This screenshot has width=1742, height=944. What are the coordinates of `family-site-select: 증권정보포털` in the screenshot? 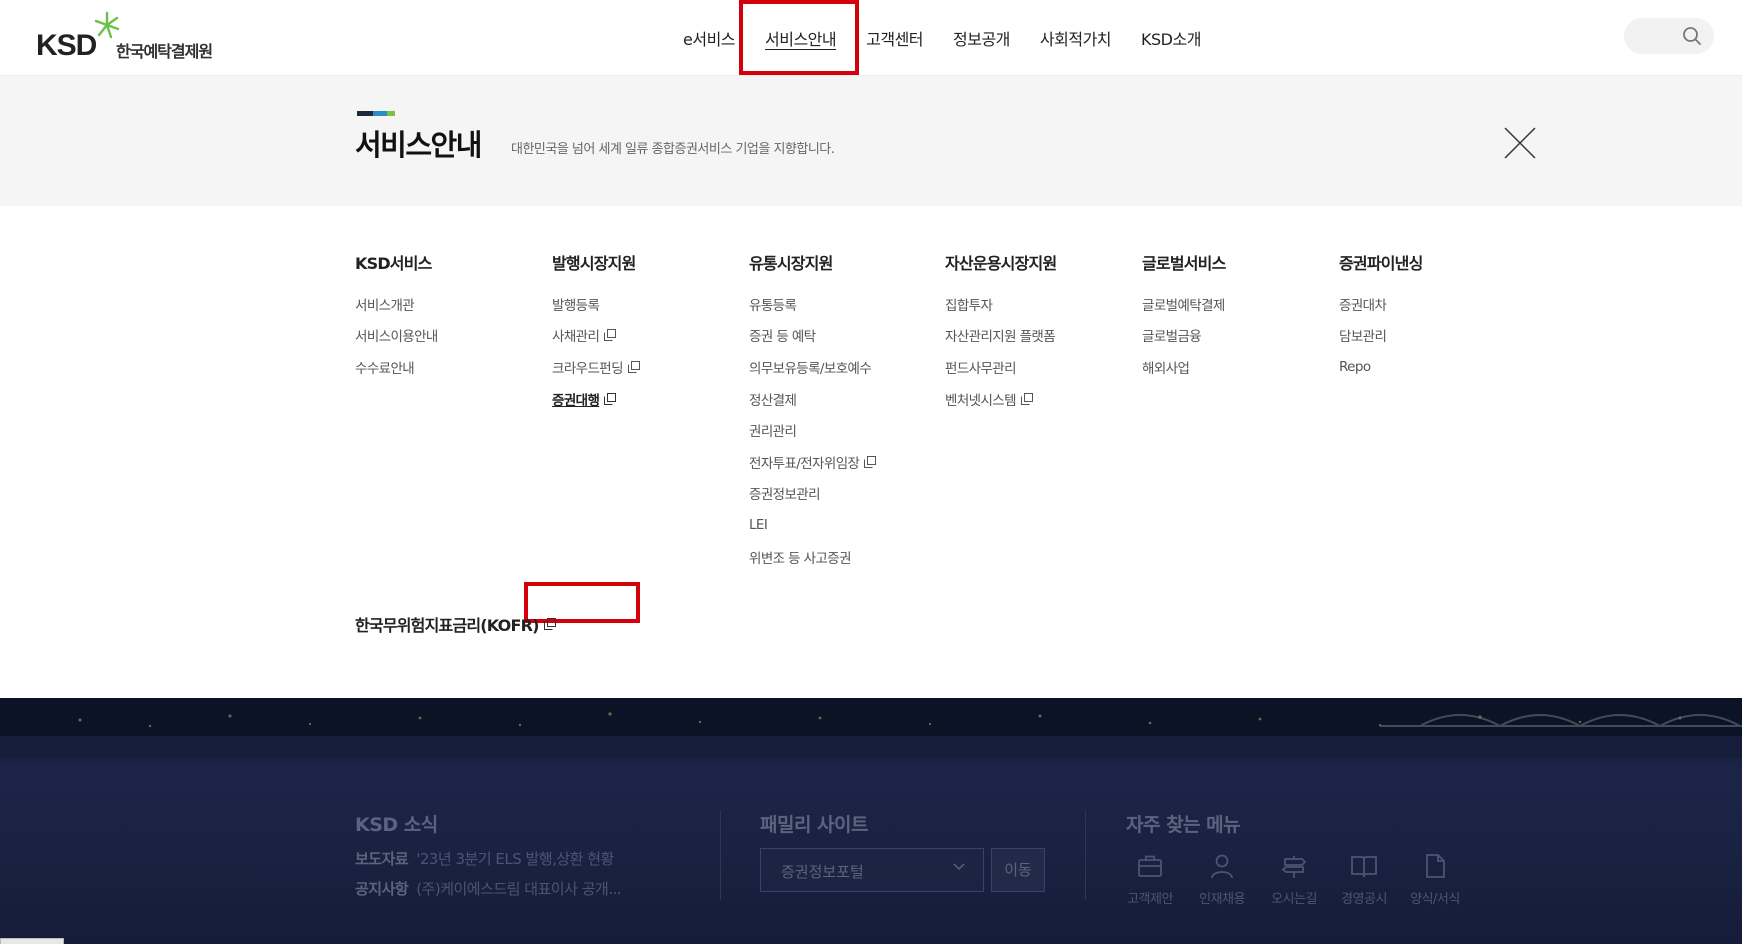 It's located at (872, 870).